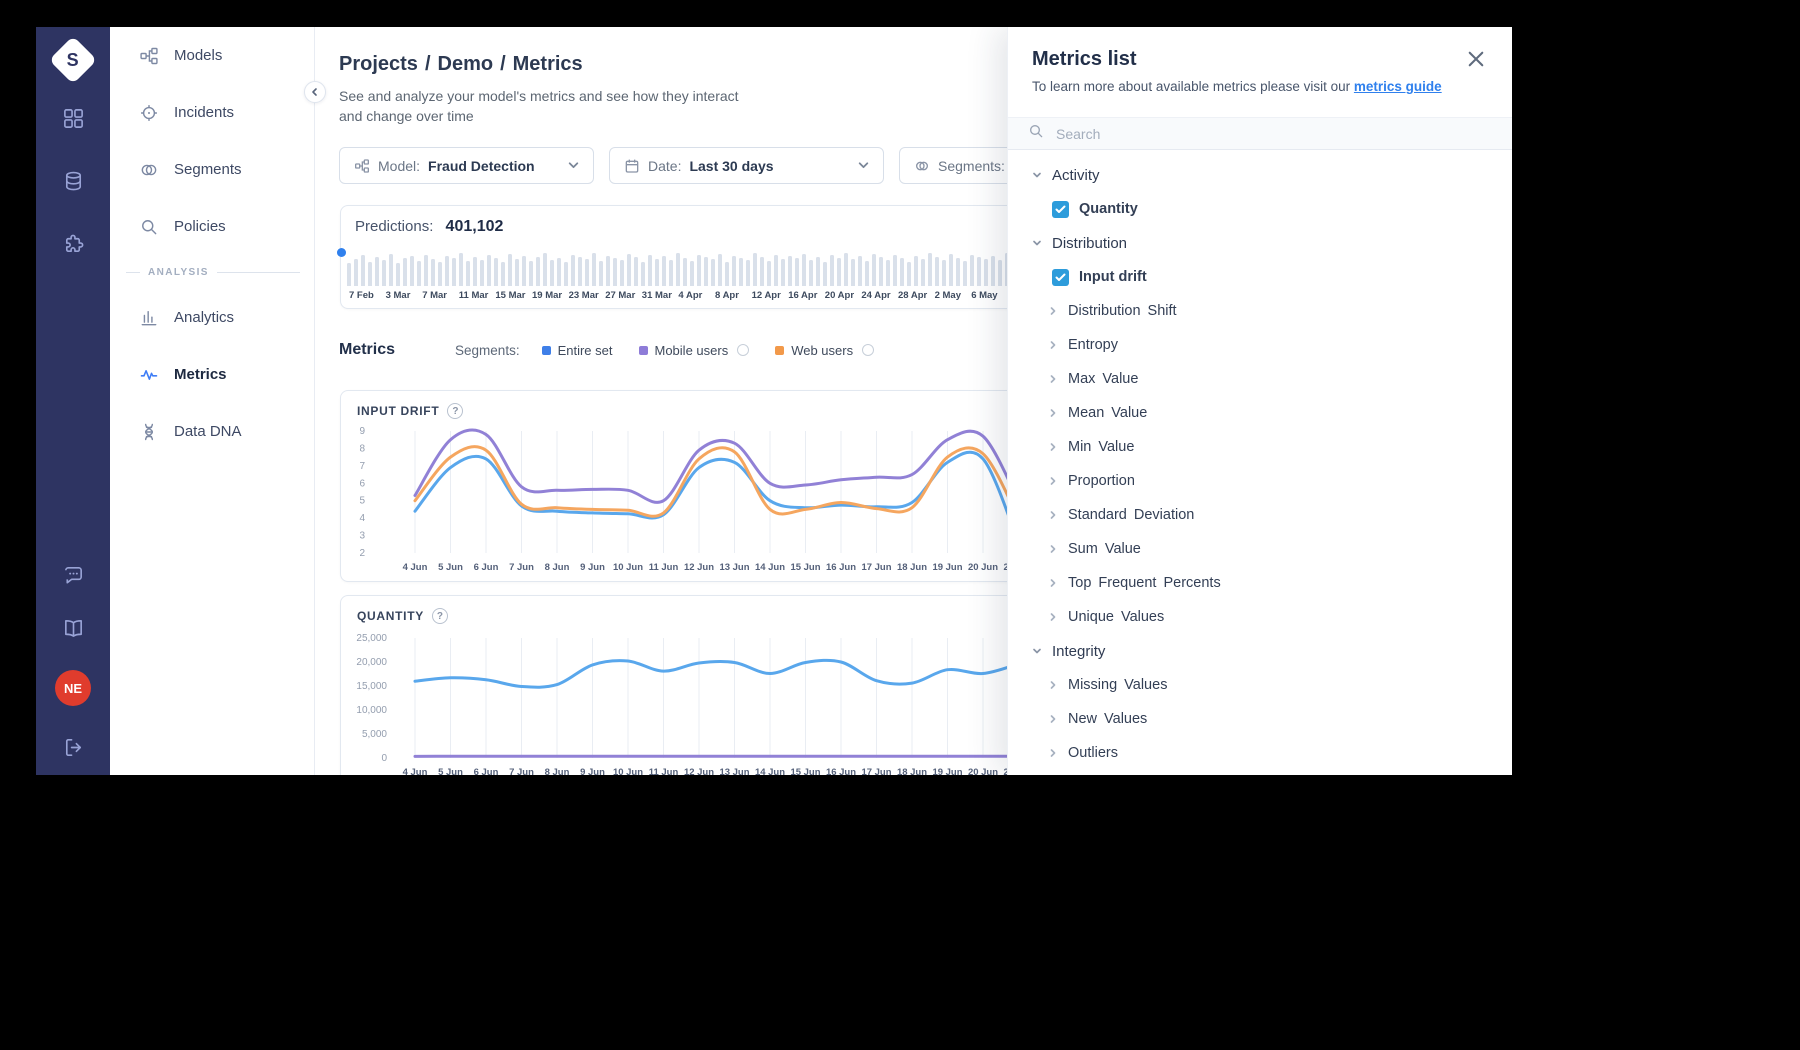 This screenshot has height=1050, width=1800. I want to click on svg-text: 10,000, so click(371, 710).